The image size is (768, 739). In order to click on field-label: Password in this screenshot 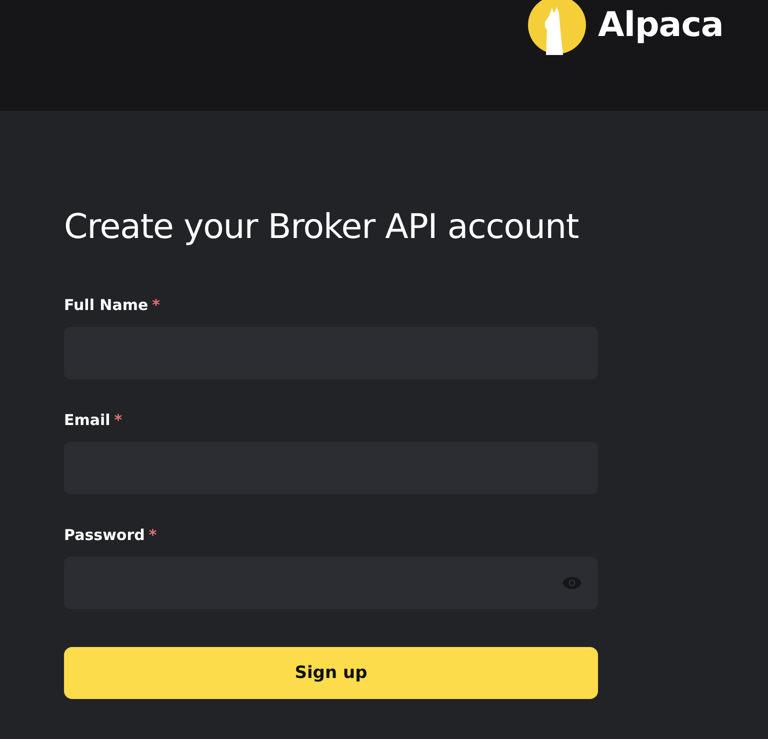, I will do `click(104, 535)`.